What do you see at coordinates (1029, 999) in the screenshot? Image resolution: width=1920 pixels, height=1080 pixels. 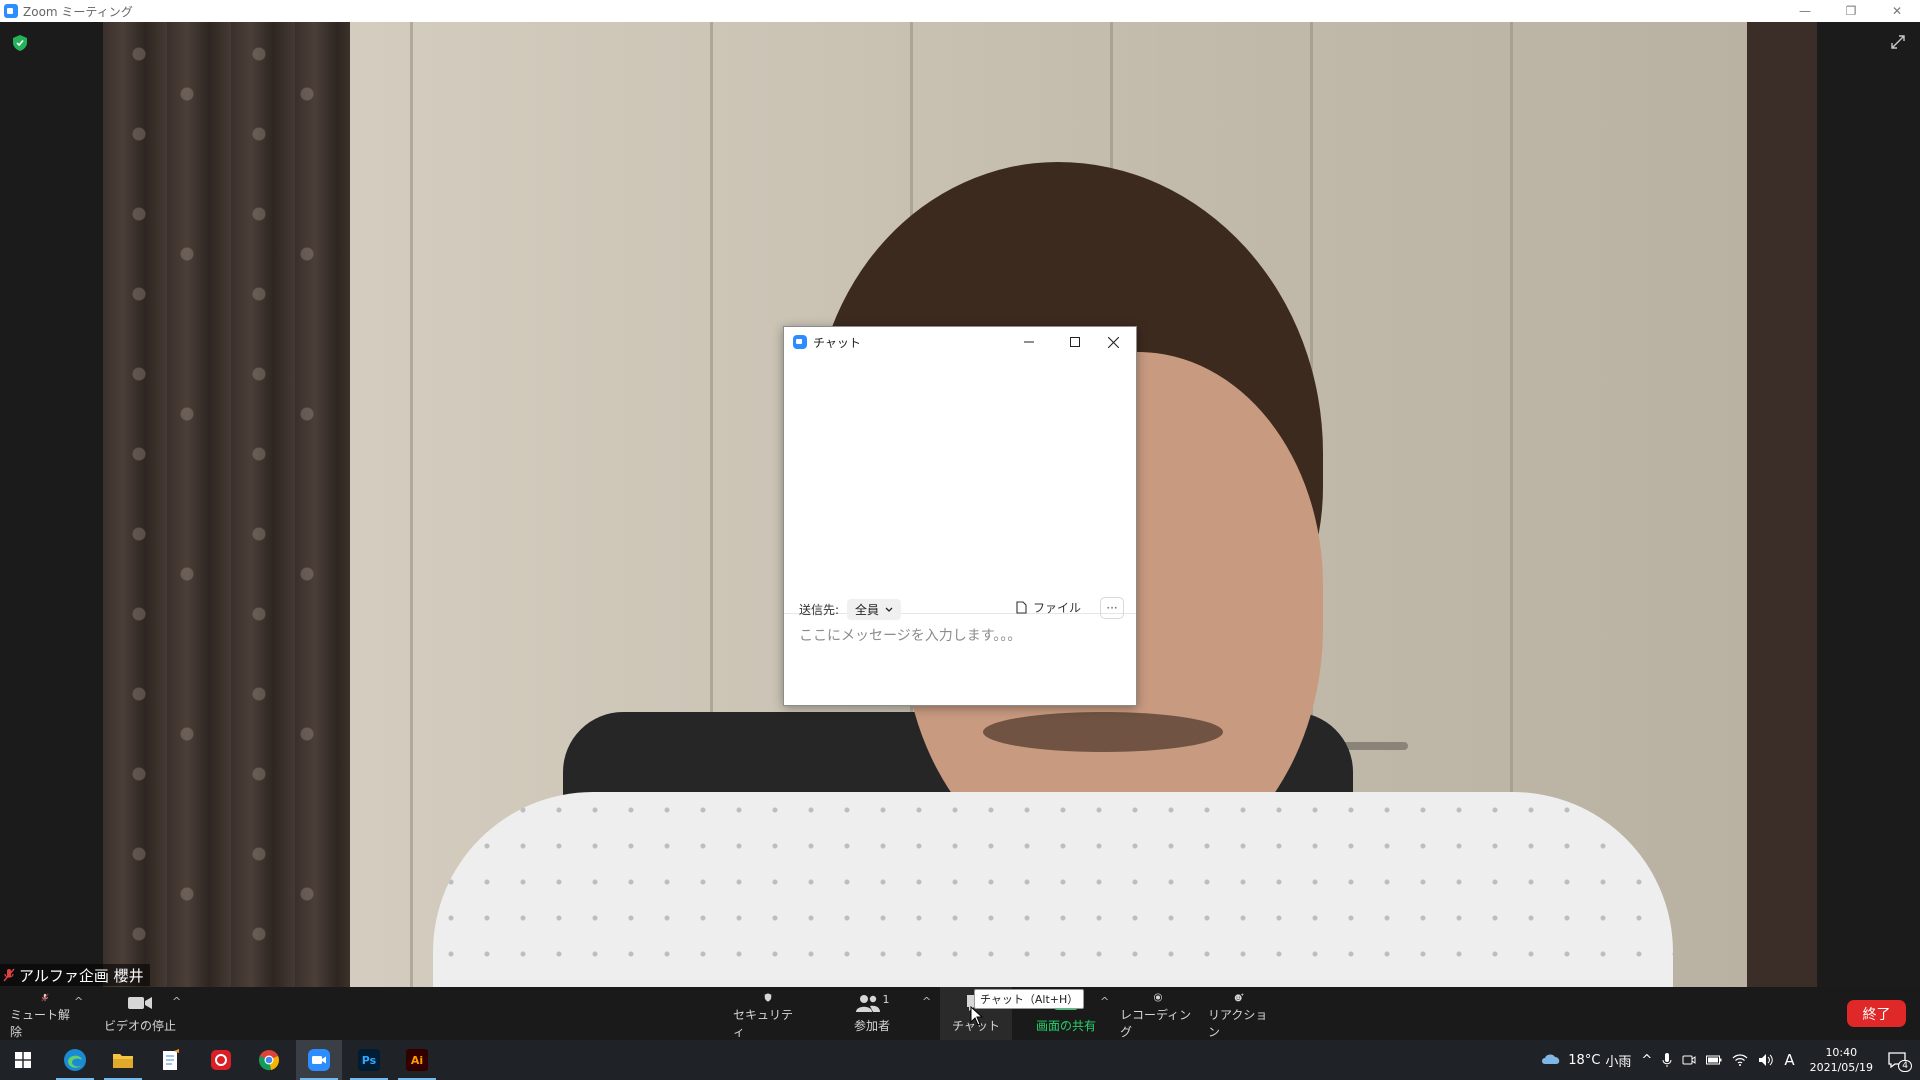 I see `chat-tooltip: チャット（Alt+H）` at bounding box center [1029, 999].